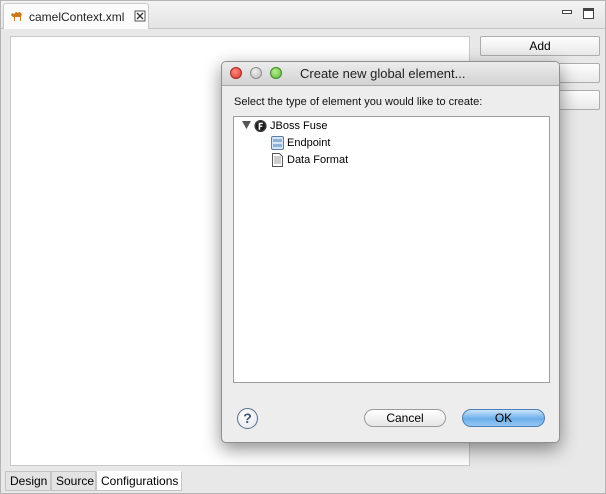  What do you see at coordinates (405, 418) in the screenshot?
I see `cancel-button: Cancel` at bounding box center [405, 418].